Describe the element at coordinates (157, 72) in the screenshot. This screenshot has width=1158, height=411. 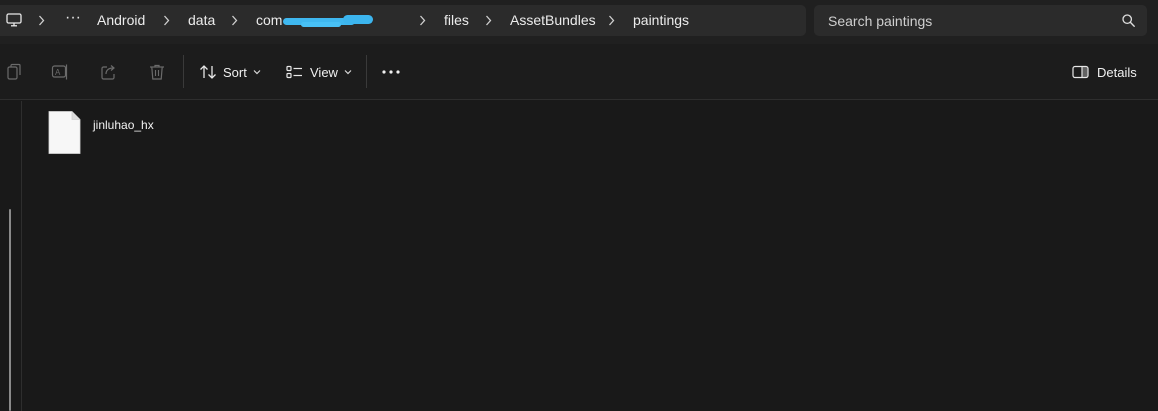
I see `delete-icon` at that location.